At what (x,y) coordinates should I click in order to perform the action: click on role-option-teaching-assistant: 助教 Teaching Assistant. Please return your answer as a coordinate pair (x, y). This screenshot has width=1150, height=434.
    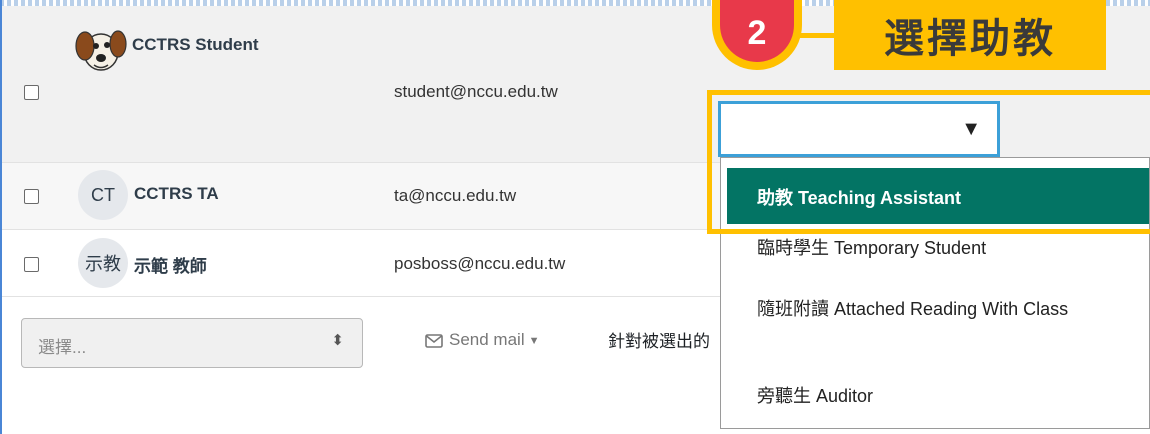
    Looking at the image, I should click on (938, 196).